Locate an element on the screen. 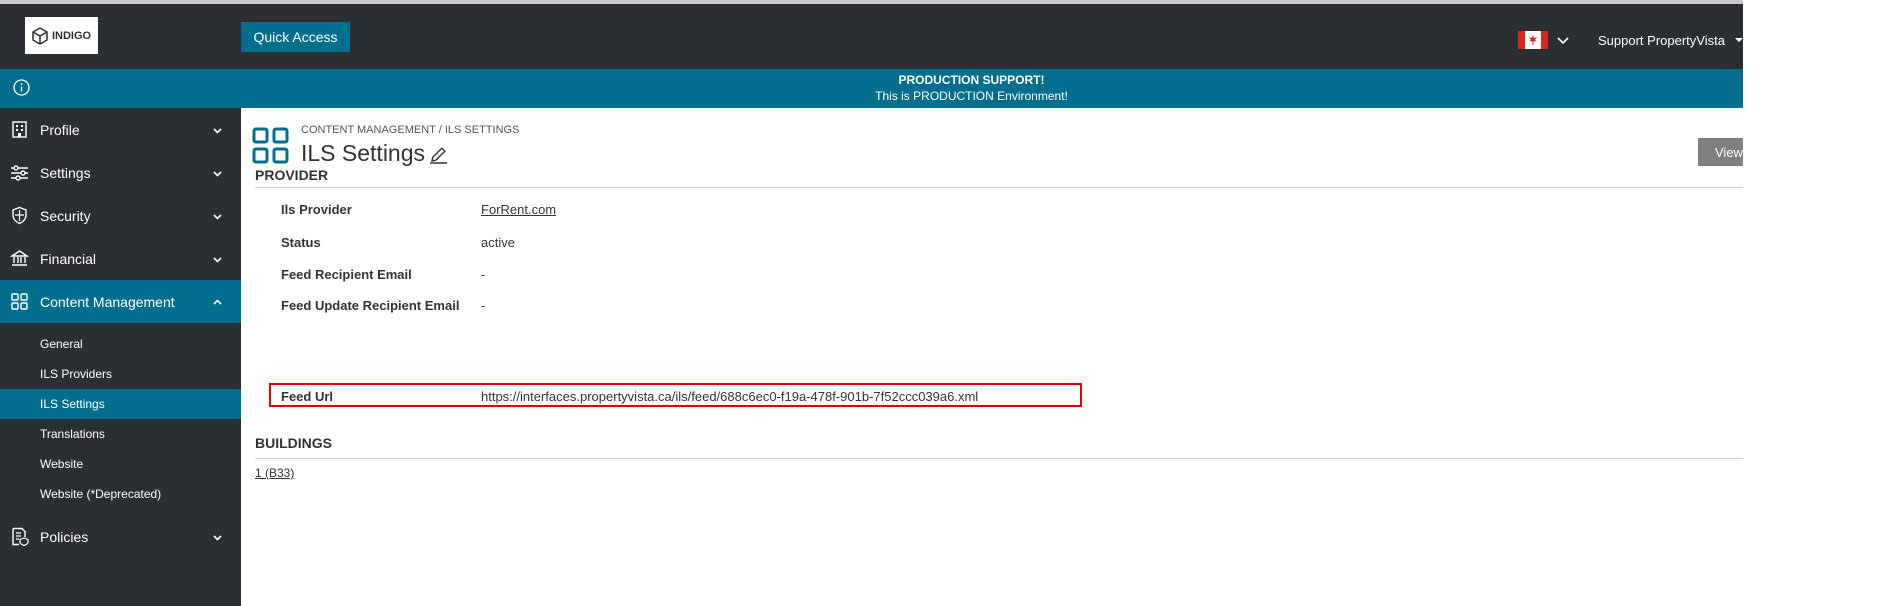  status-value: active is located at coordinates (498, 242).